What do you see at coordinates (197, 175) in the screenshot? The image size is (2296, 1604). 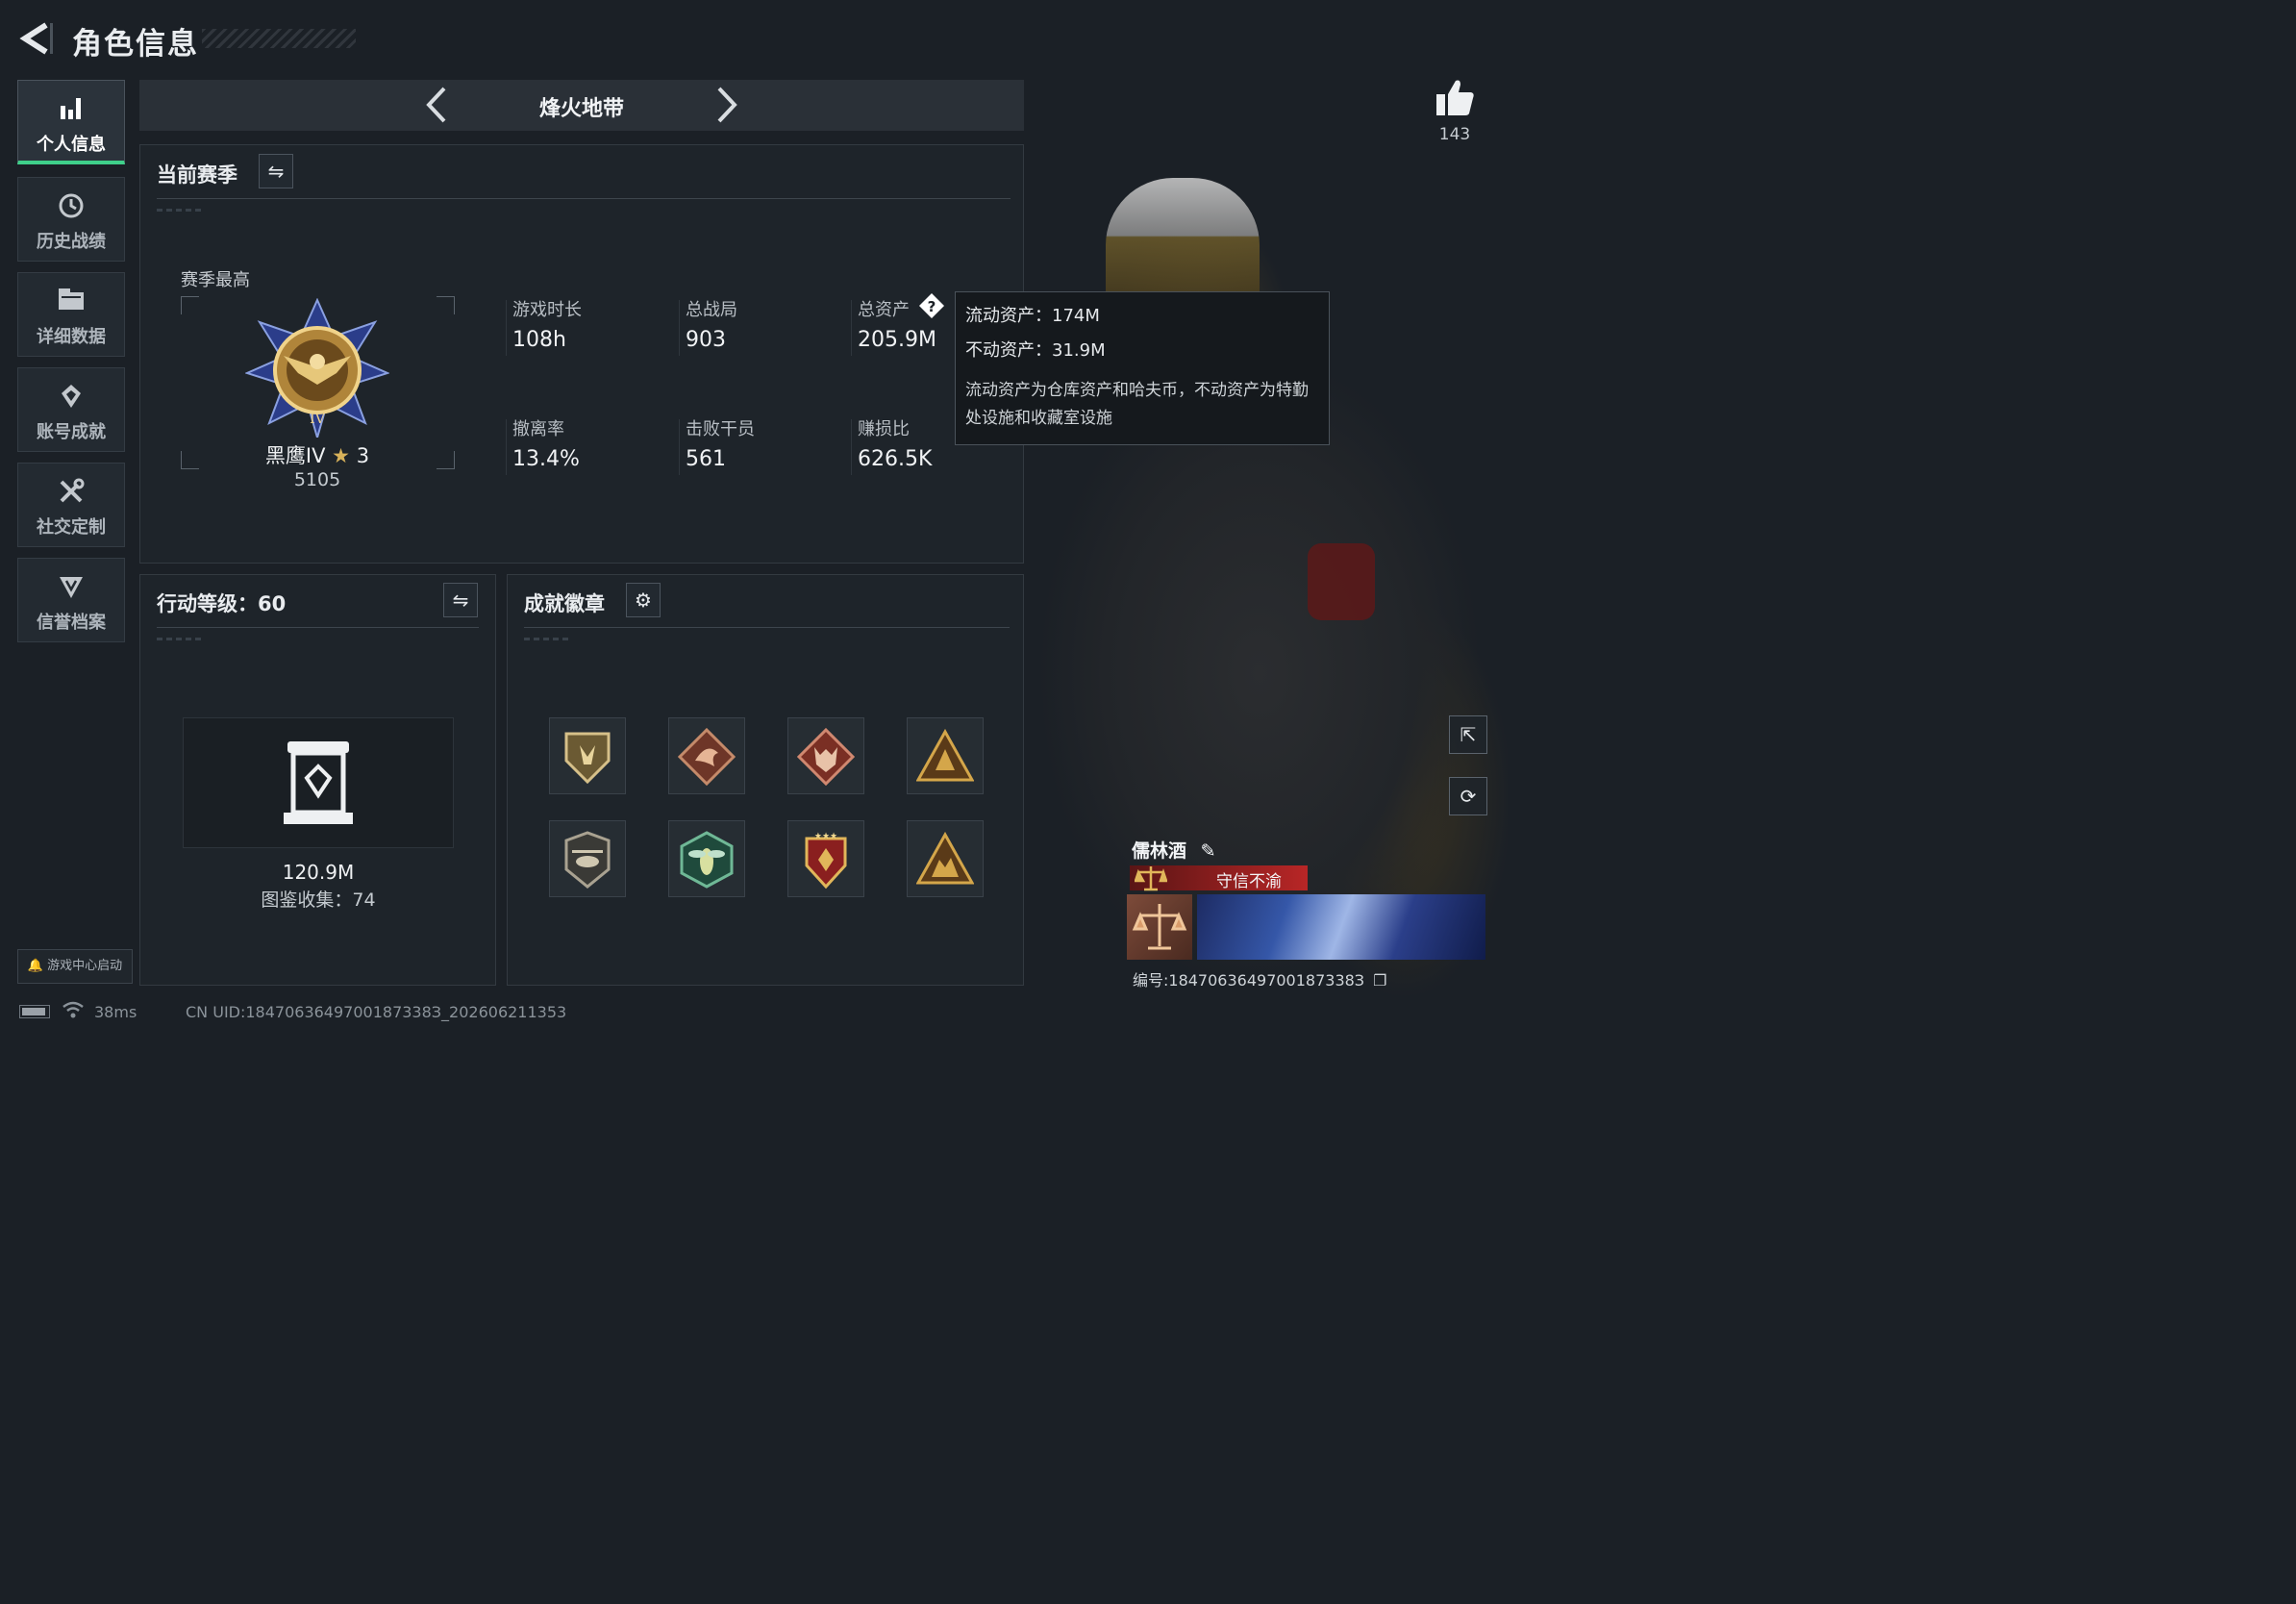 I see `season-title: 当前赛季` at bounding box center [197, 175].